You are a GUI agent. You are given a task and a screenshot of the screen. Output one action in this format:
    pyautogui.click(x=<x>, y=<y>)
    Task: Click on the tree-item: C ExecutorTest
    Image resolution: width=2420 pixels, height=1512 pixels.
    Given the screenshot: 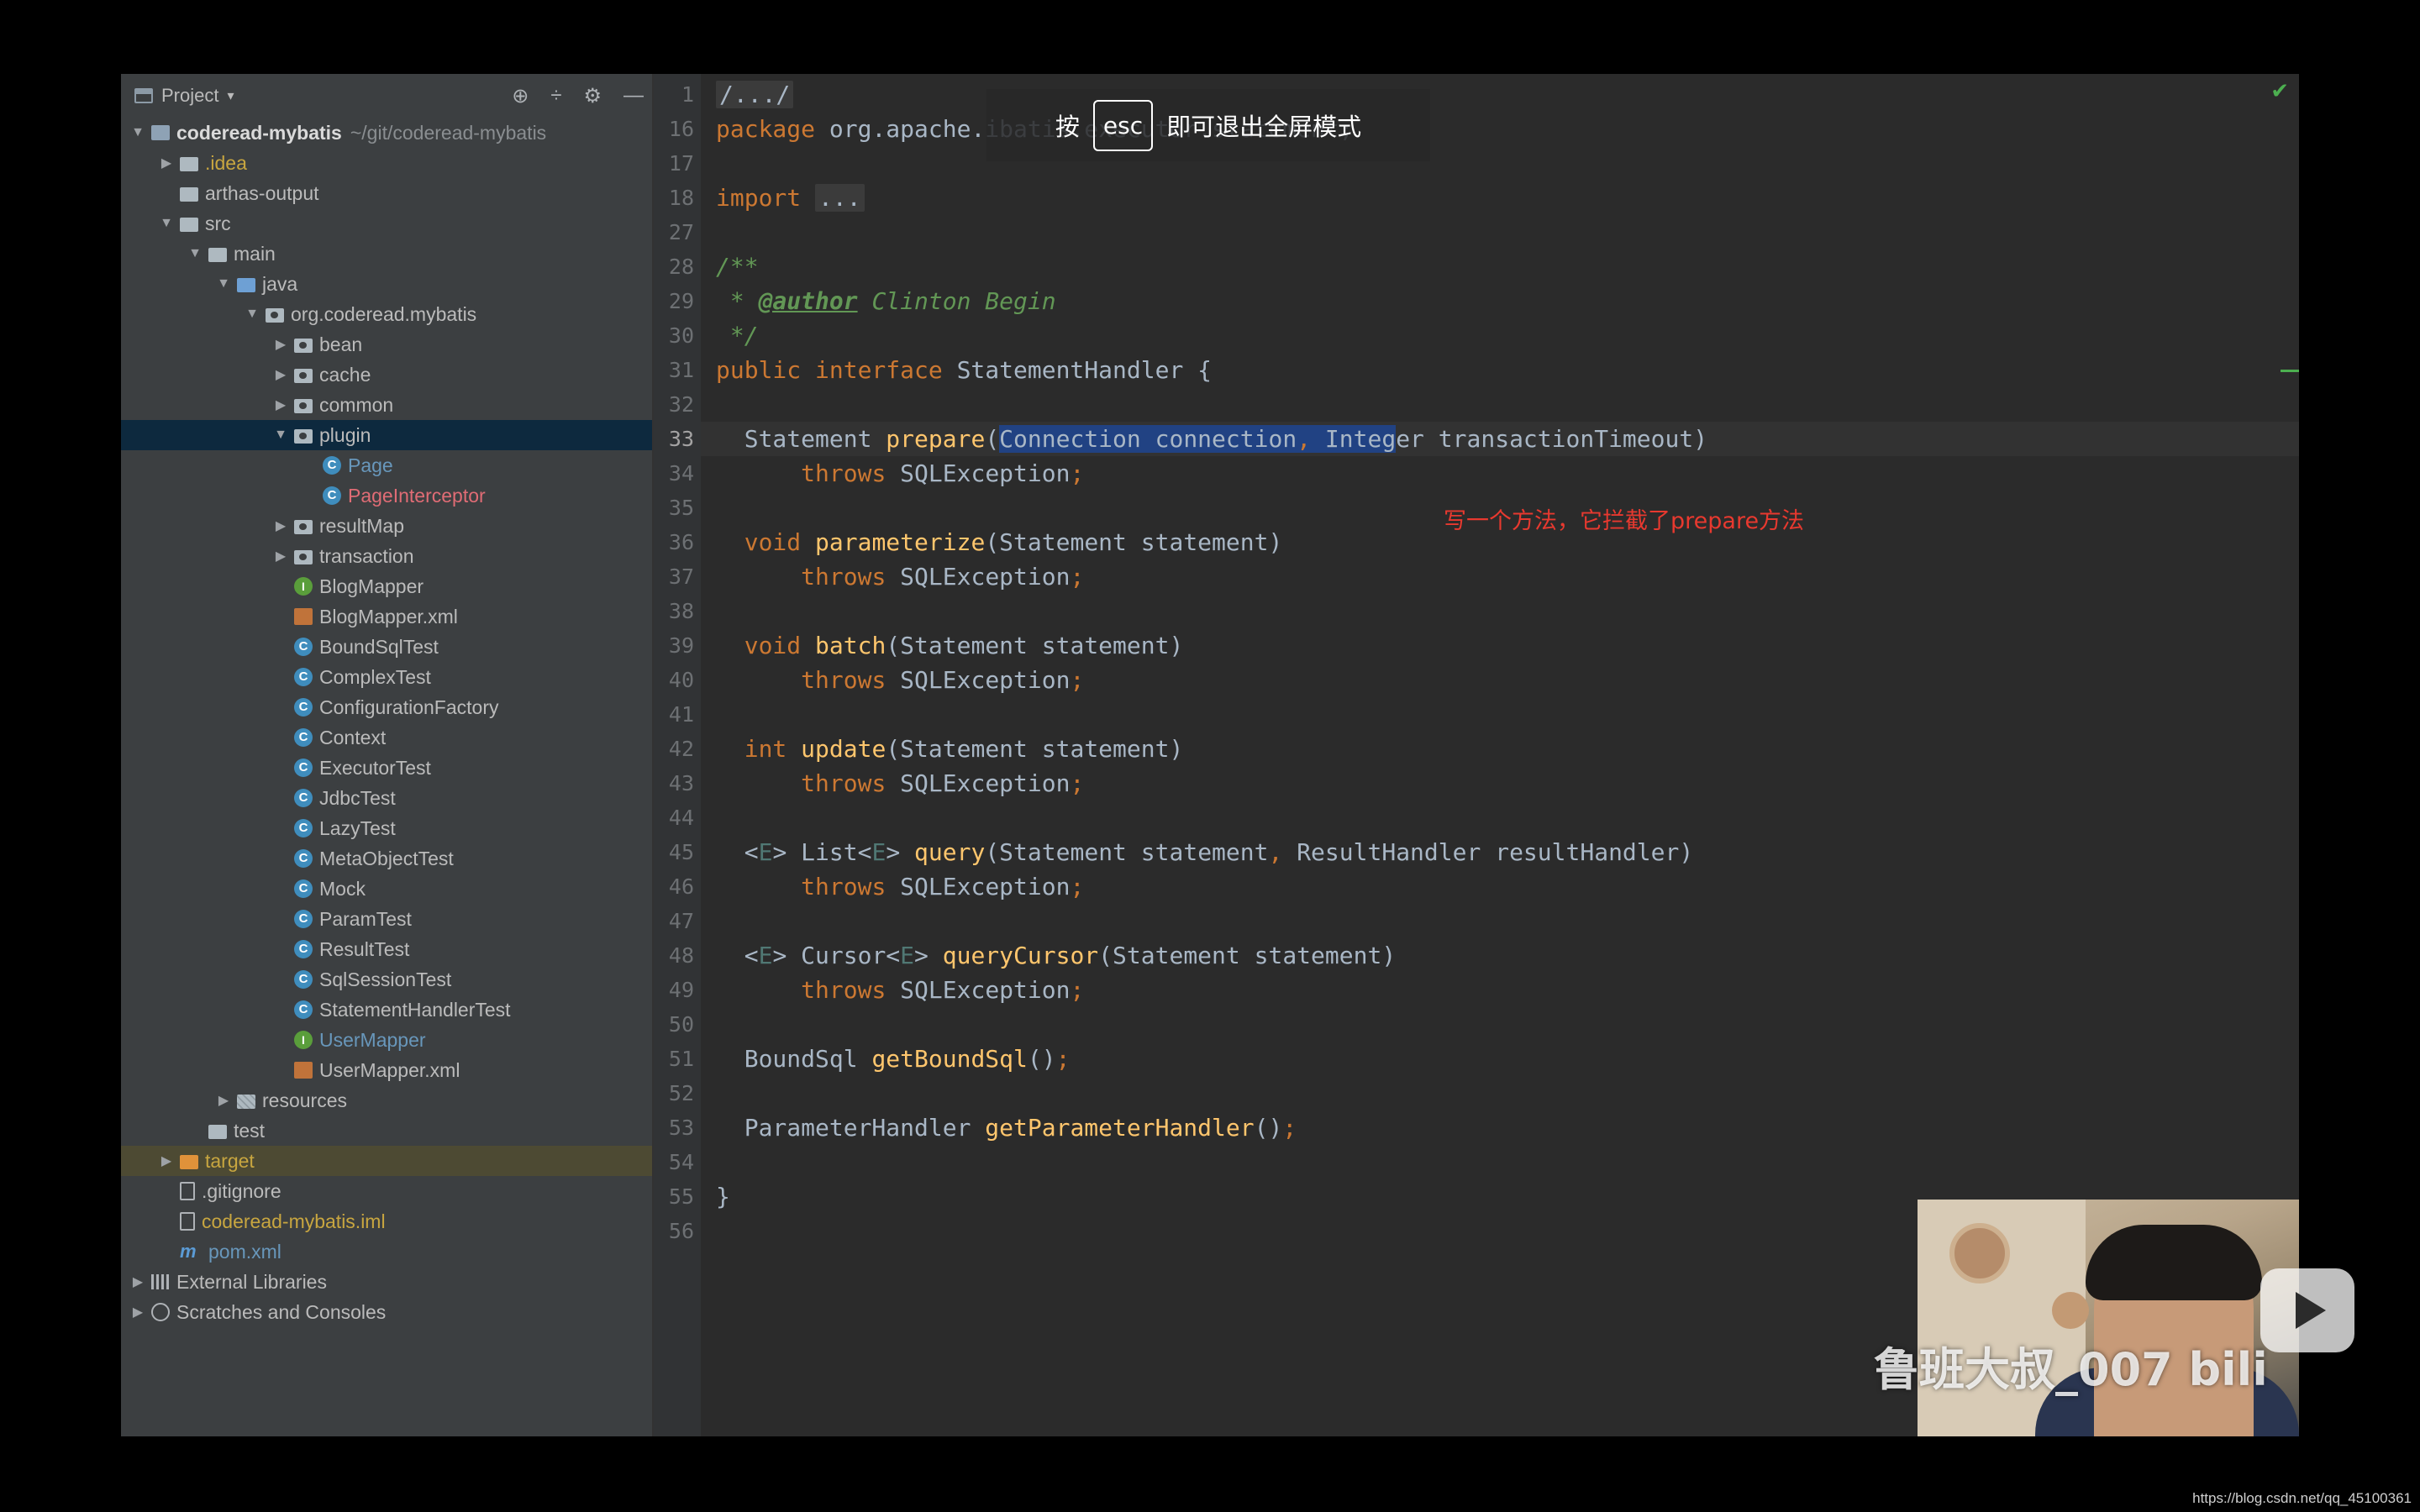 What is the action you would take?
    pyautogui.click(x=386, y=768)
    